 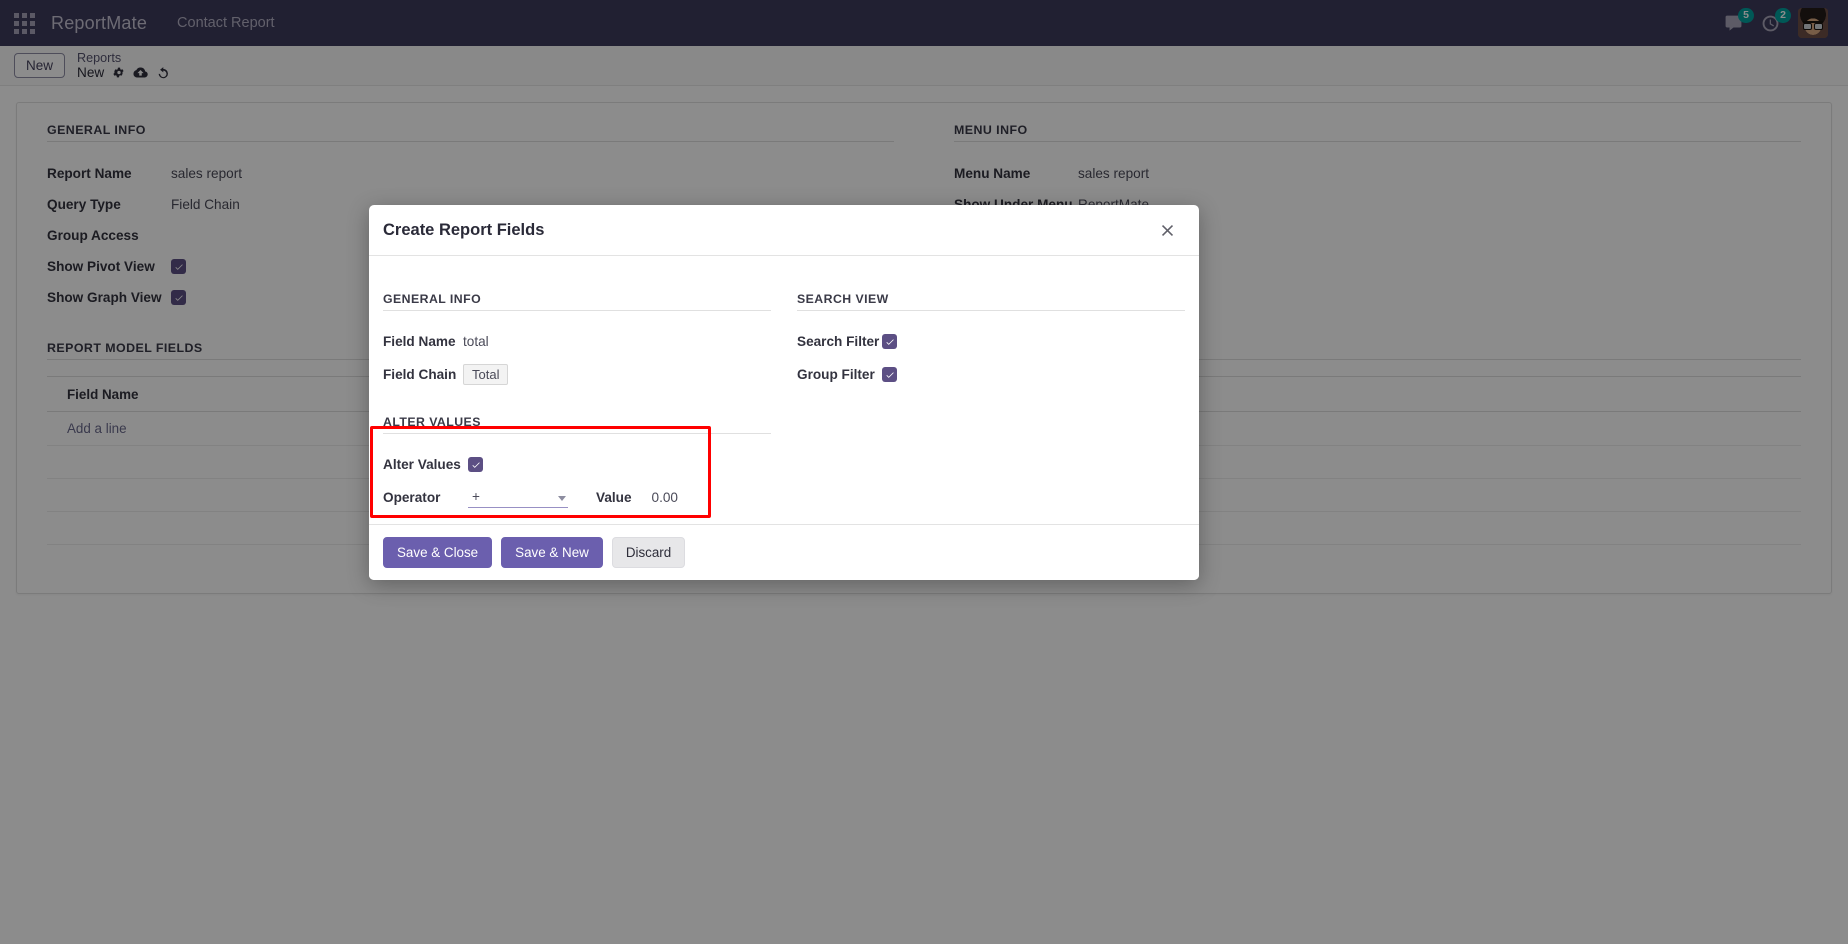 What do you see at coordinates (486, 374) in the screenshot?
I see `field-chain-tag: Total` at bounding box center [486, 374].